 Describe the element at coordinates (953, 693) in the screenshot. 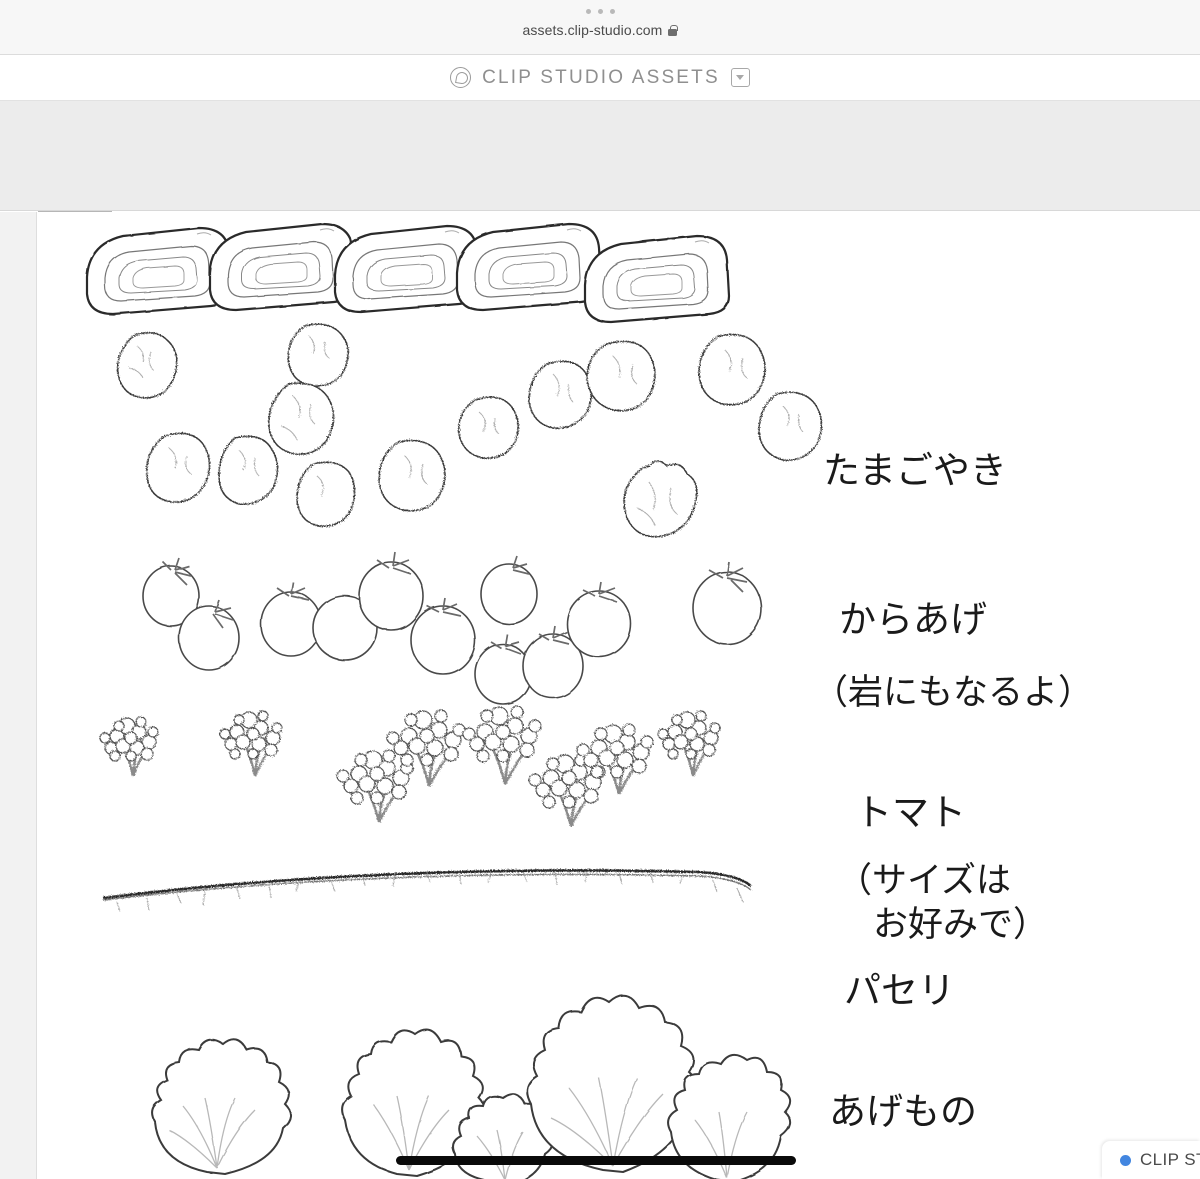

I see `label-karaage-note: （岩にもなるよ）` at that location.